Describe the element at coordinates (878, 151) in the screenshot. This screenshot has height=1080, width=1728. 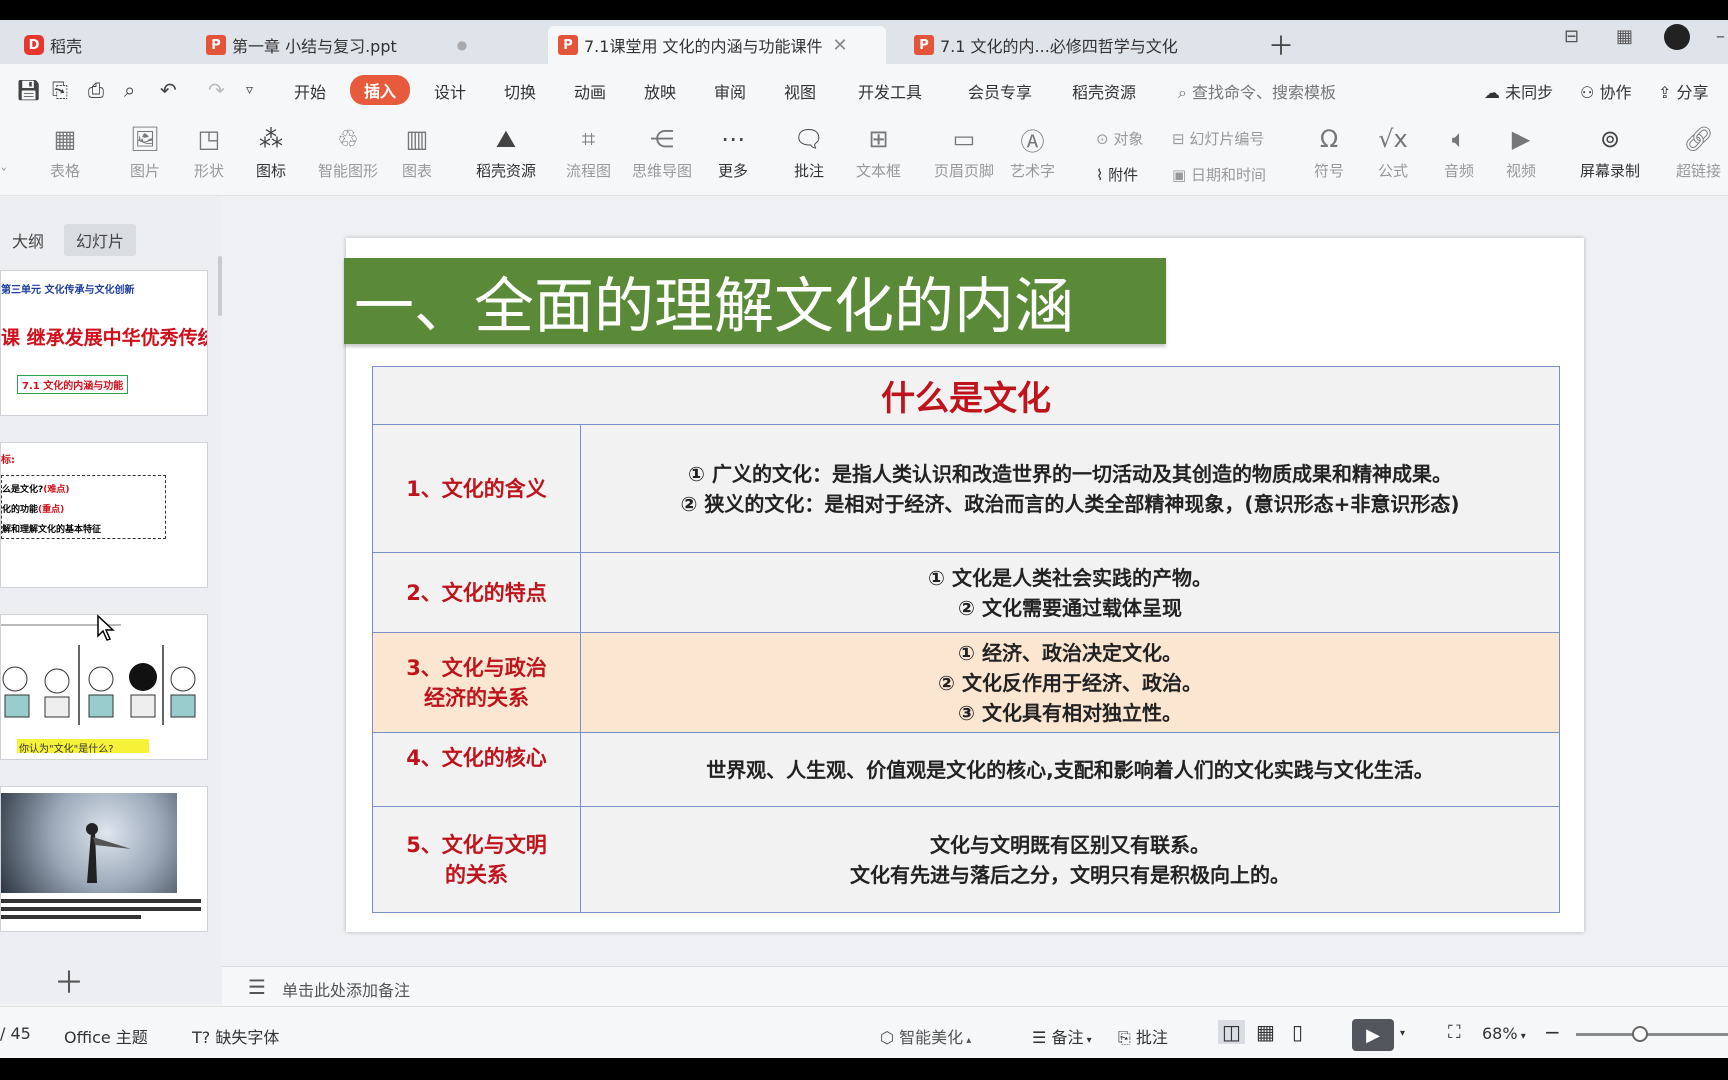
I see `insert-textbox-button: ⊞ 文本框` at that location.